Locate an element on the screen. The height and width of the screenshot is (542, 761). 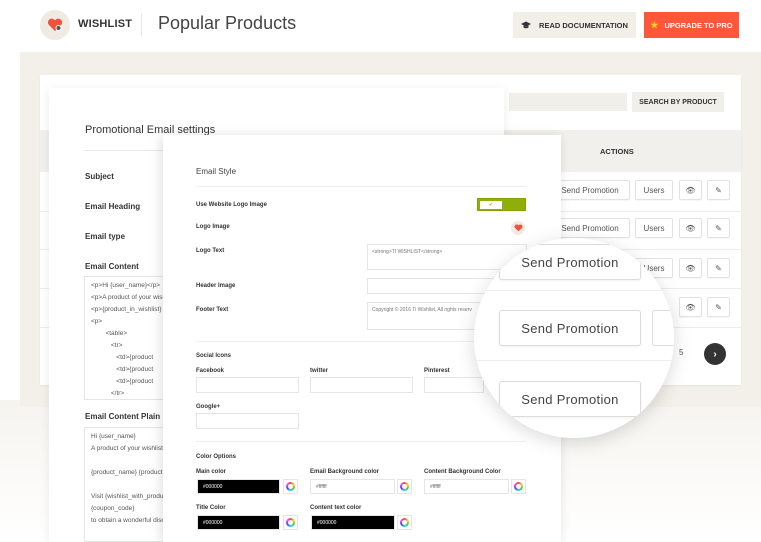
logo-text-label: Logo Text is located at coordinates (210, 251).